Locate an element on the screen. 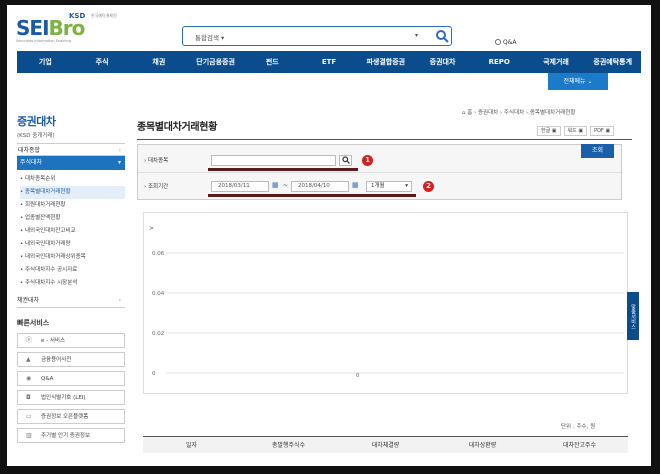  sidebar-subitem: • 회원대차거래현황 is located at coordinates (72, 205).